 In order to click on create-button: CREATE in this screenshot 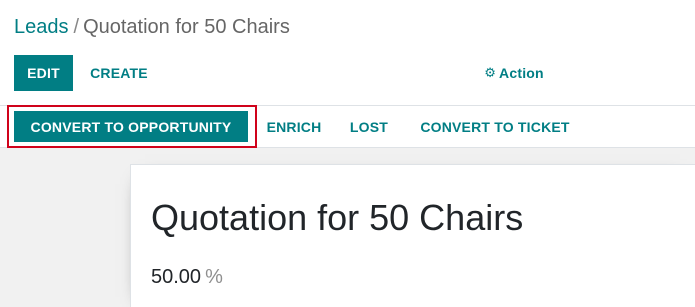, I will do `click(119, 73)`.